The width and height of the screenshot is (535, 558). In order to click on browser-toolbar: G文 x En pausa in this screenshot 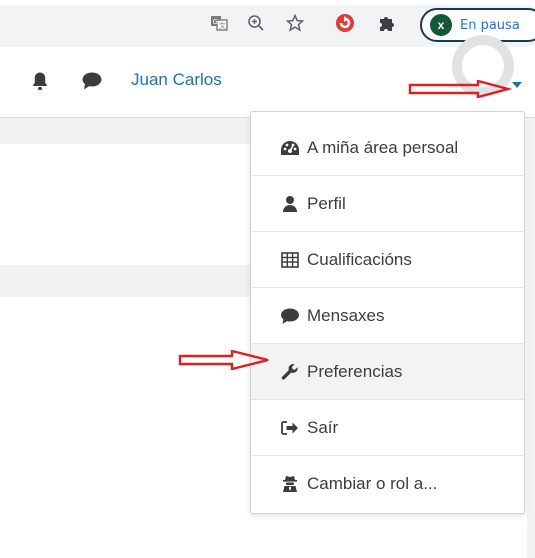, I will do `click(267, 25)`.